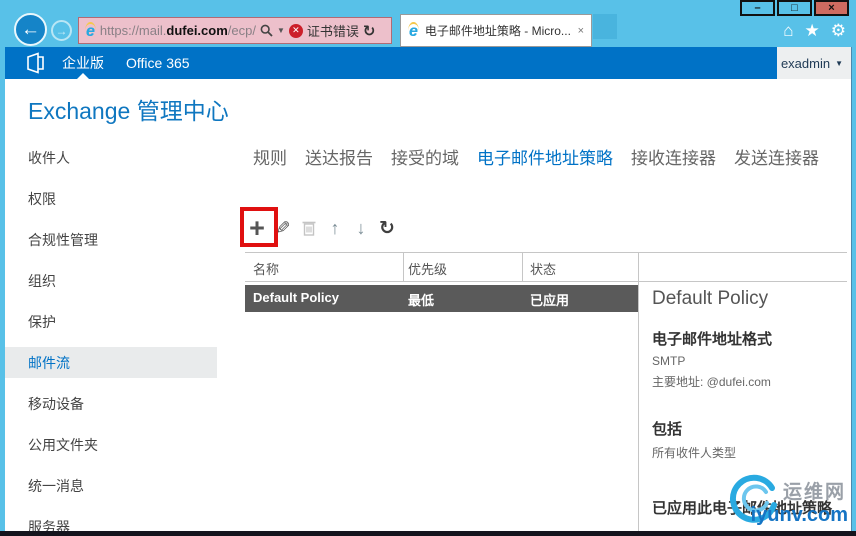 The width and height of the screenshot is (856, 536). I want to click on product-label: Office 365, so click(158, 63).